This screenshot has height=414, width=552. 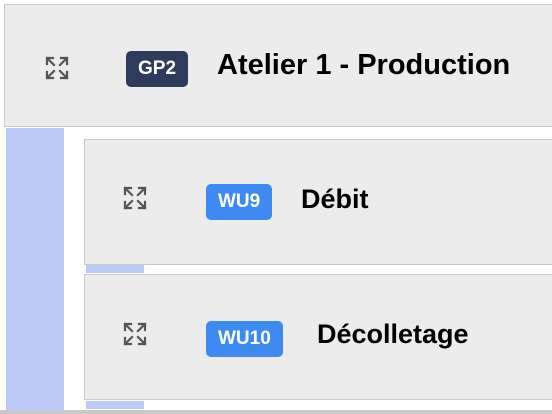 I want to click on group-code-badge: GP2, so click(x=157, y=69).